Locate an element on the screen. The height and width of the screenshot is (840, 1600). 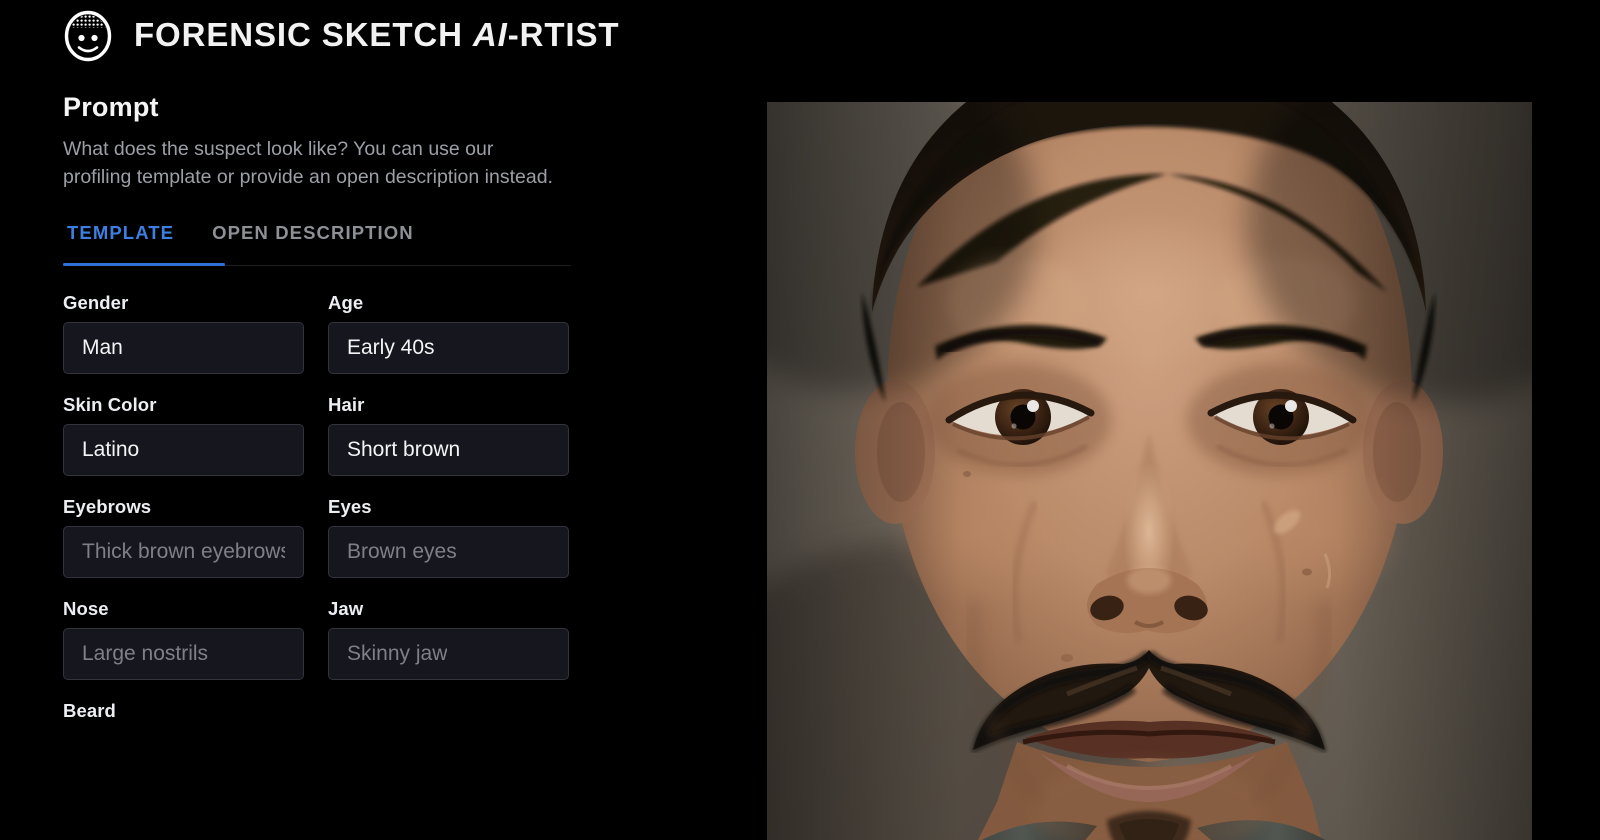
field-label-beard: Beard is located at coordinates (89, 710).